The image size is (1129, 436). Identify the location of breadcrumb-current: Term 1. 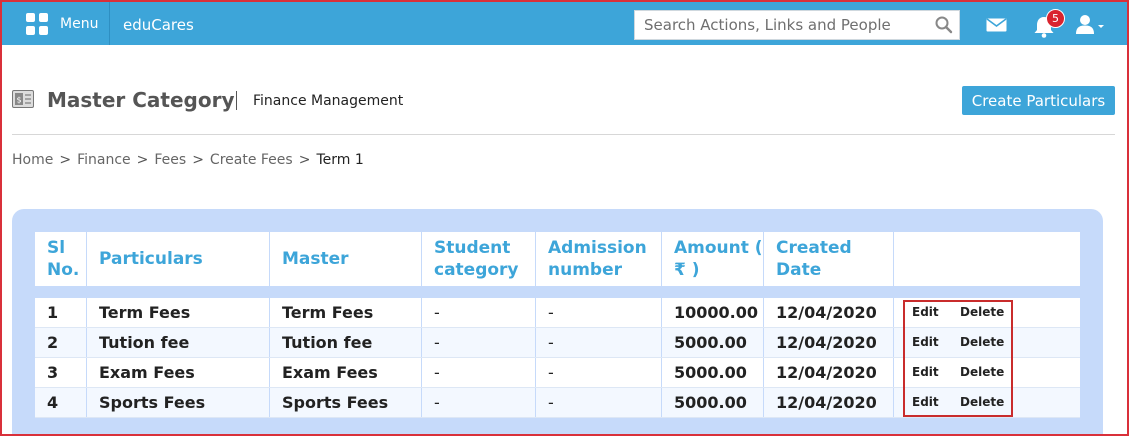
(340, 160).